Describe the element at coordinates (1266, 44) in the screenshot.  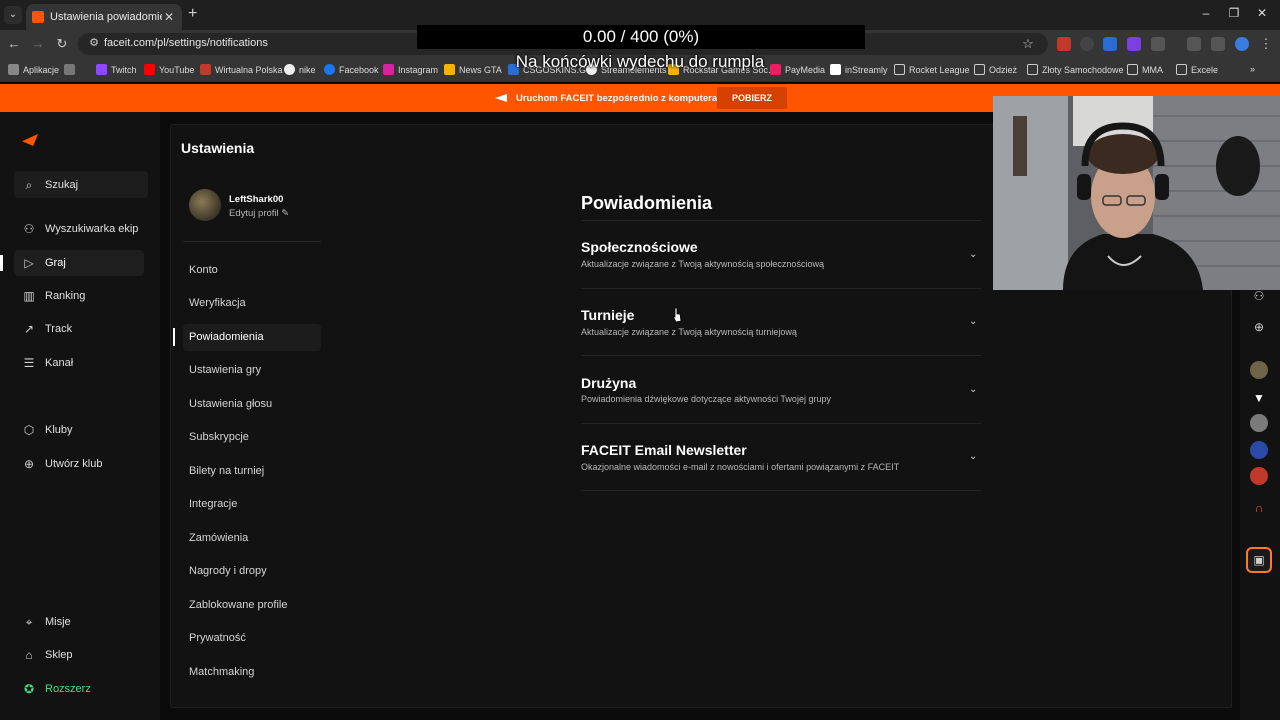
I see `menu-dots-icon: ⋮` at that location.